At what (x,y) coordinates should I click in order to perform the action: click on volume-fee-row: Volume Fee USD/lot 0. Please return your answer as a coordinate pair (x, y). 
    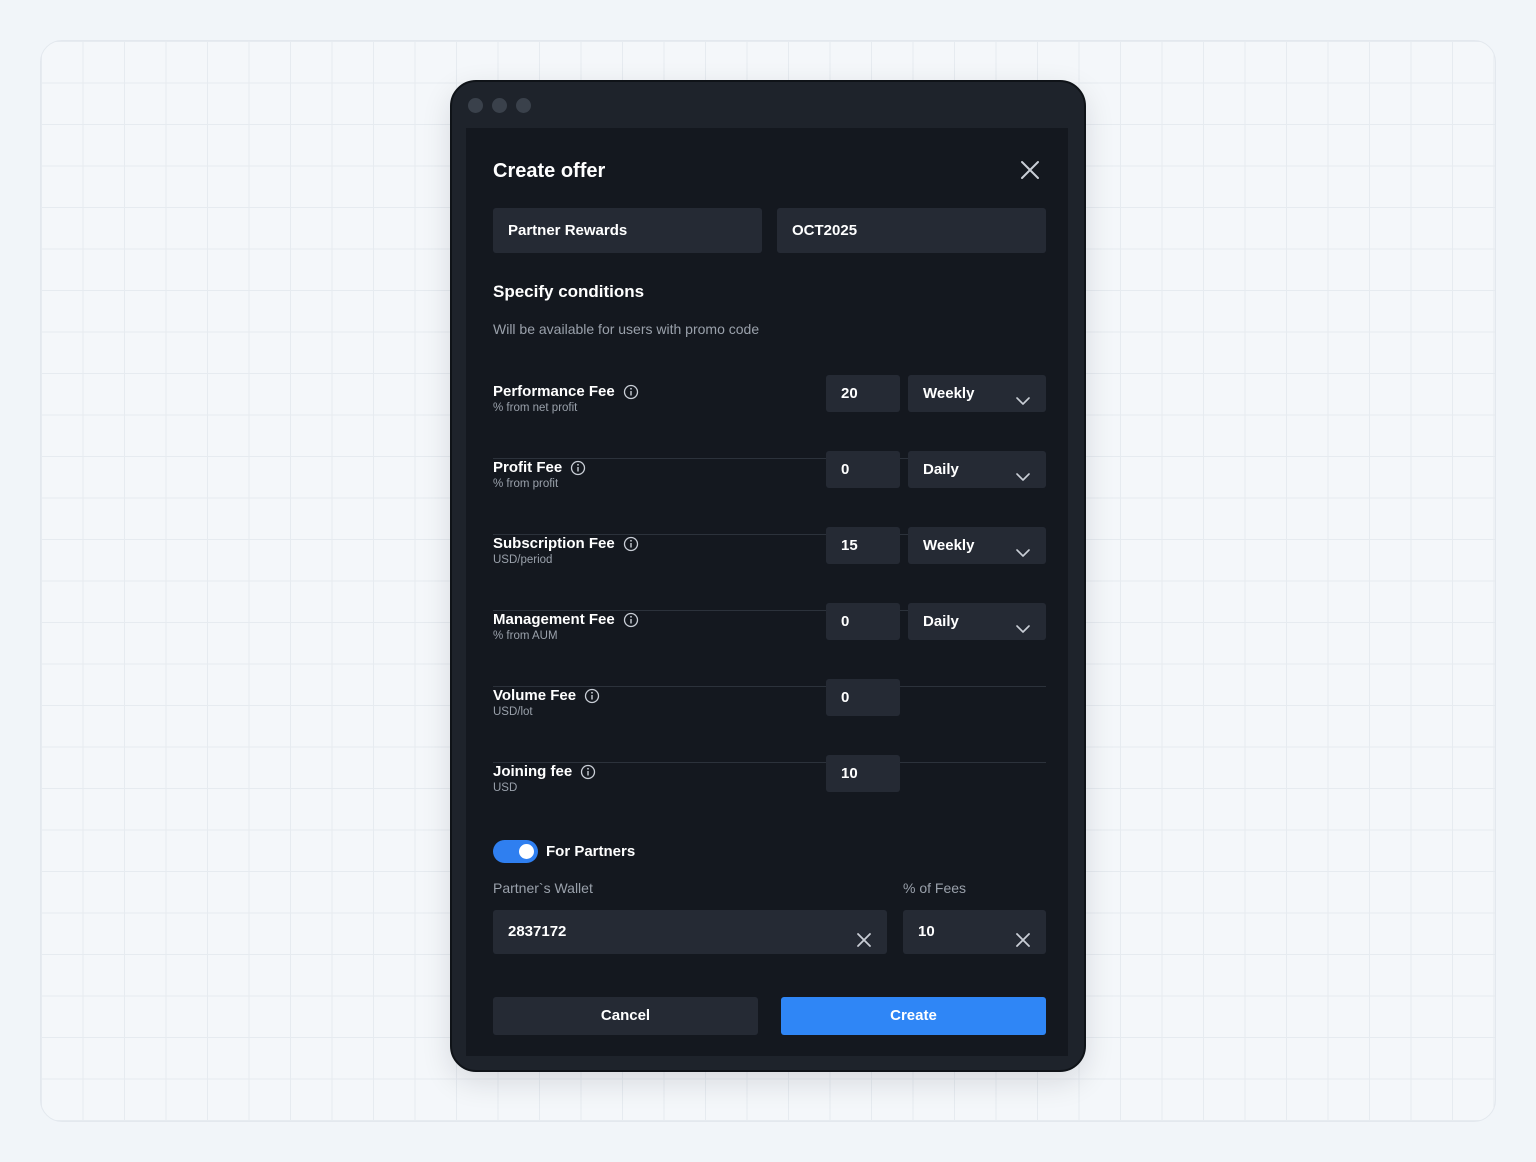
    Looking at the image, I should click on (769, 721).